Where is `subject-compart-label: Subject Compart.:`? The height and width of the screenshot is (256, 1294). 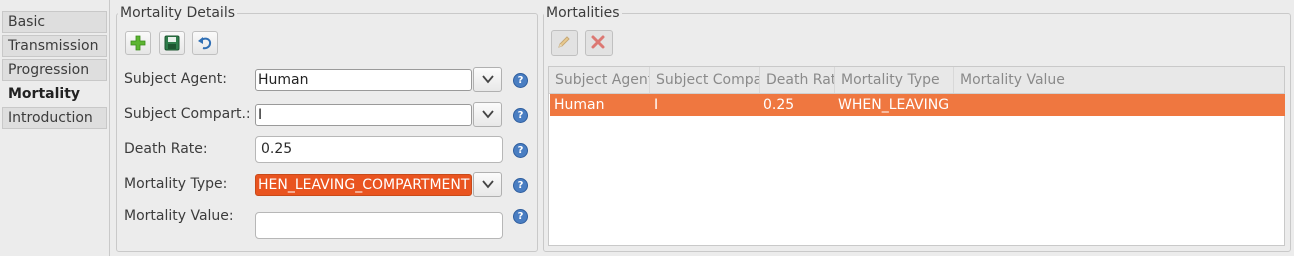
subject-compart-label: Subject Compart.: is located at coordinates (187, 114).